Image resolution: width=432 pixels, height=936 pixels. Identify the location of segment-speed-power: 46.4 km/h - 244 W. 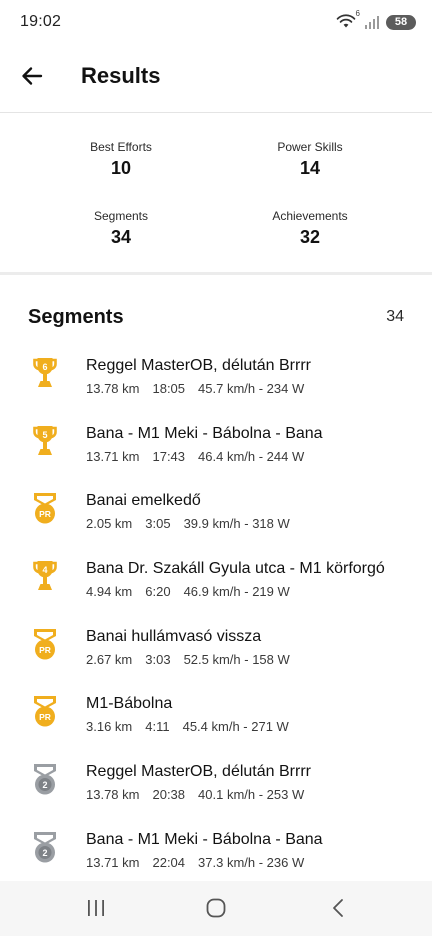
(251, 456).